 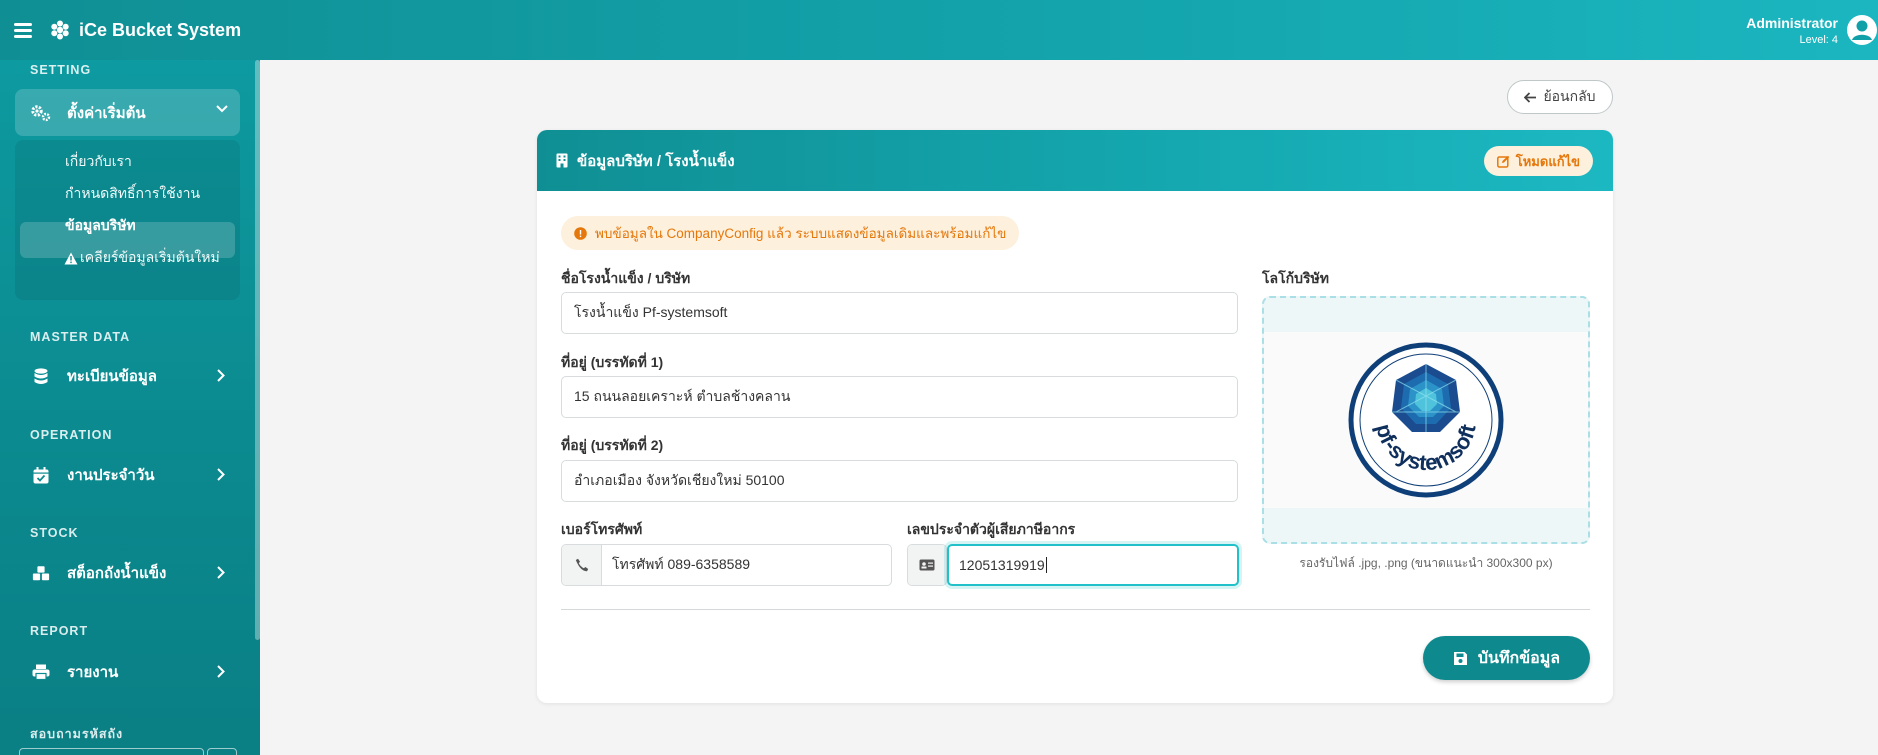 What do you see at coordinates (93, 672) in the screenshot?
I see `sidebar-item-label: รายงาน` at bounding box center [93, 672].